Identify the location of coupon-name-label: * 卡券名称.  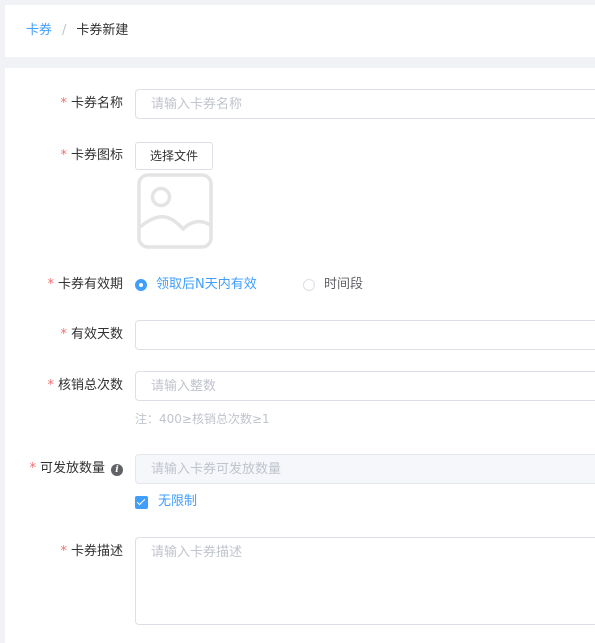
(91, 103).